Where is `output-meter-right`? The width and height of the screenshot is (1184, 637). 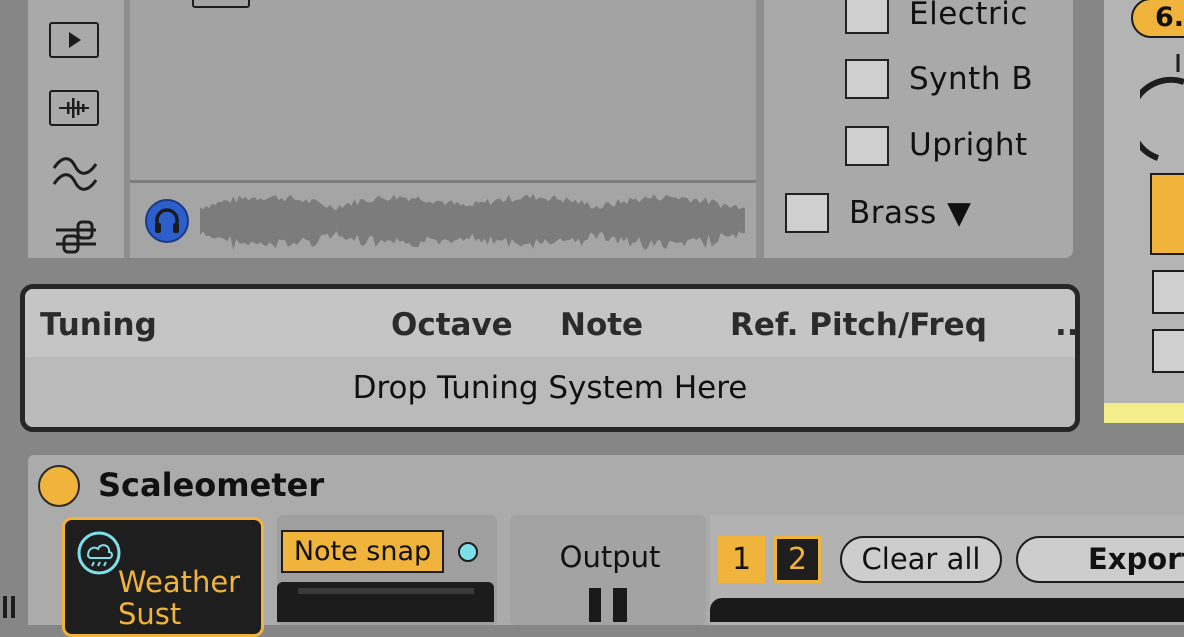
output-meter-right is located at coordinates (620, 605).